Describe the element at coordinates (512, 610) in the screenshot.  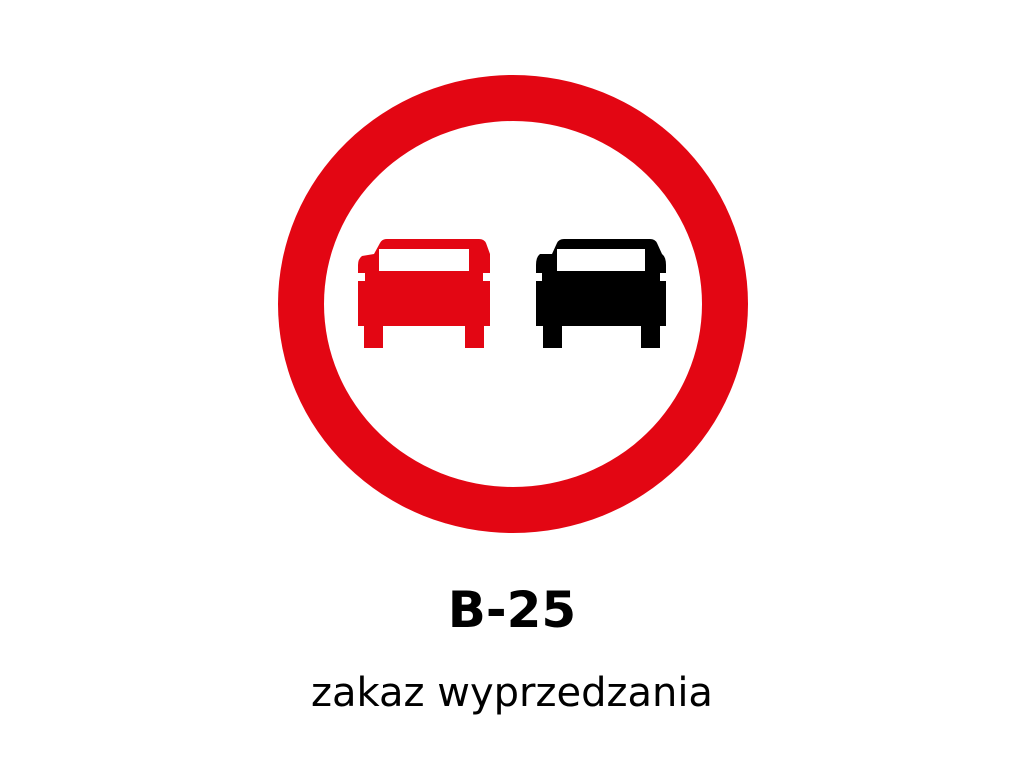
I see `sign-code: B-25` at that location.